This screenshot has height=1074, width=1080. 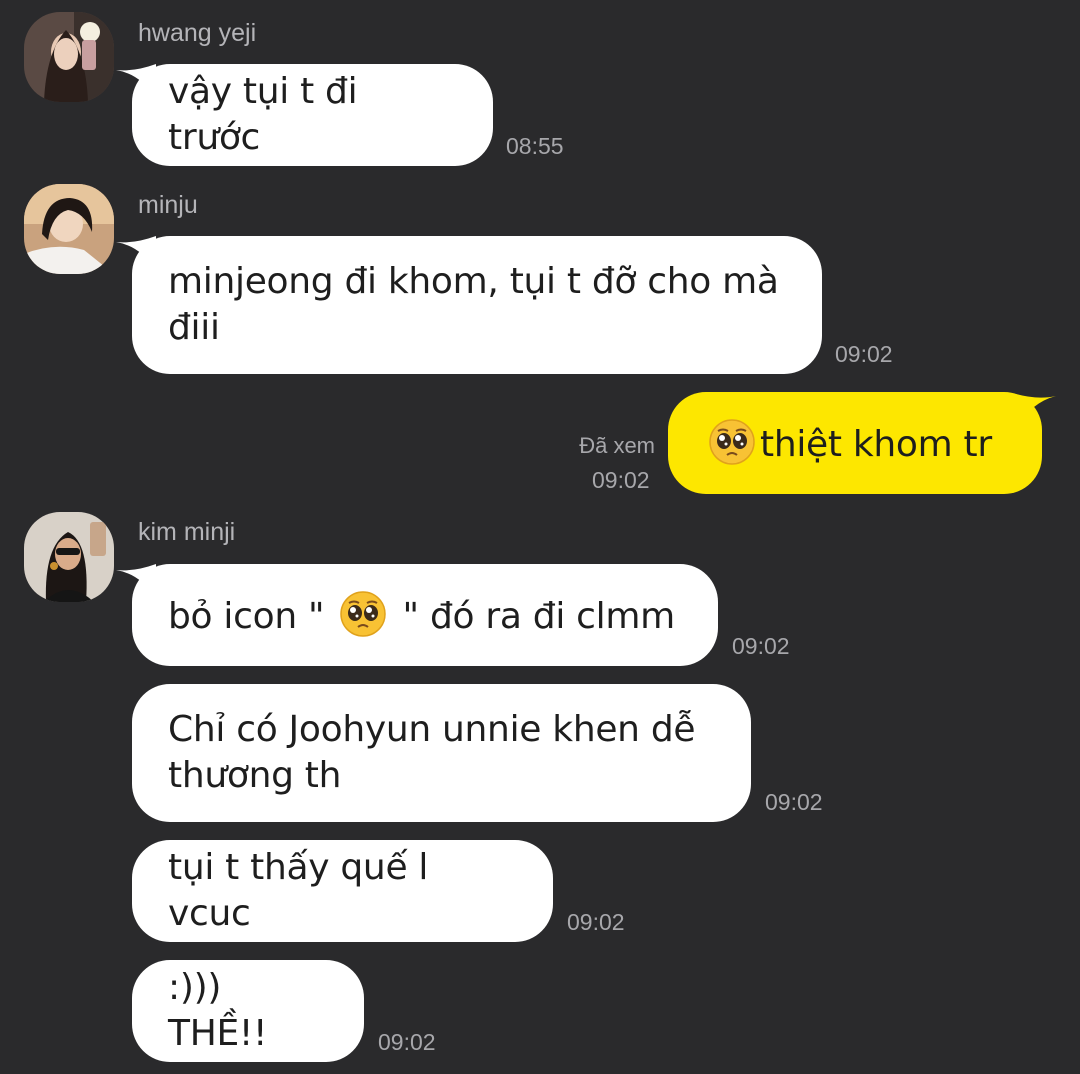 What do you see at coordinates (473, 304) in the screenshot?
I see `message-text: minjeong đi khom, tụi t đỡ cho mà điii` at bounding box center [473, 304].